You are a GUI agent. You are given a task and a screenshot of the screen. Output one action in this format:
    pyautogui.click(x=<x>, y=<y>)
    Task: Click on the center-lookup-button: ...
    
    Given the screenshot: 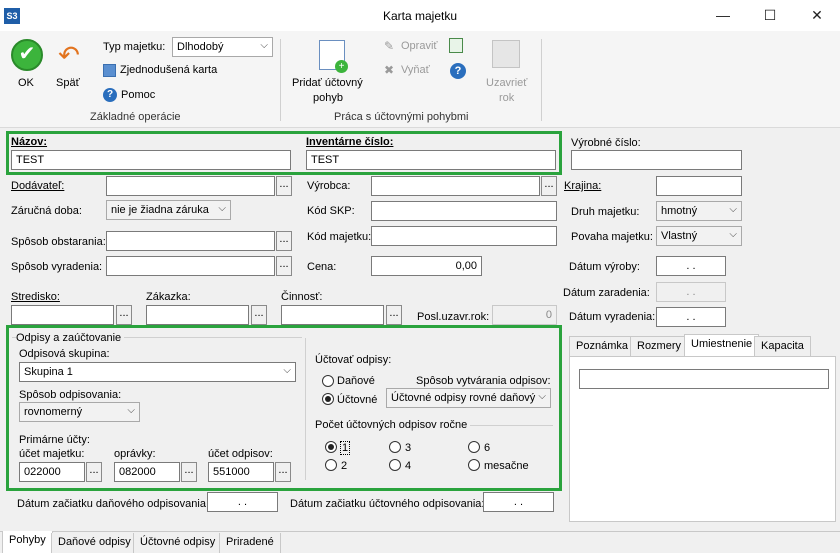 What is the action you would take?
    pyautogui.click(x=124, y=315)
    